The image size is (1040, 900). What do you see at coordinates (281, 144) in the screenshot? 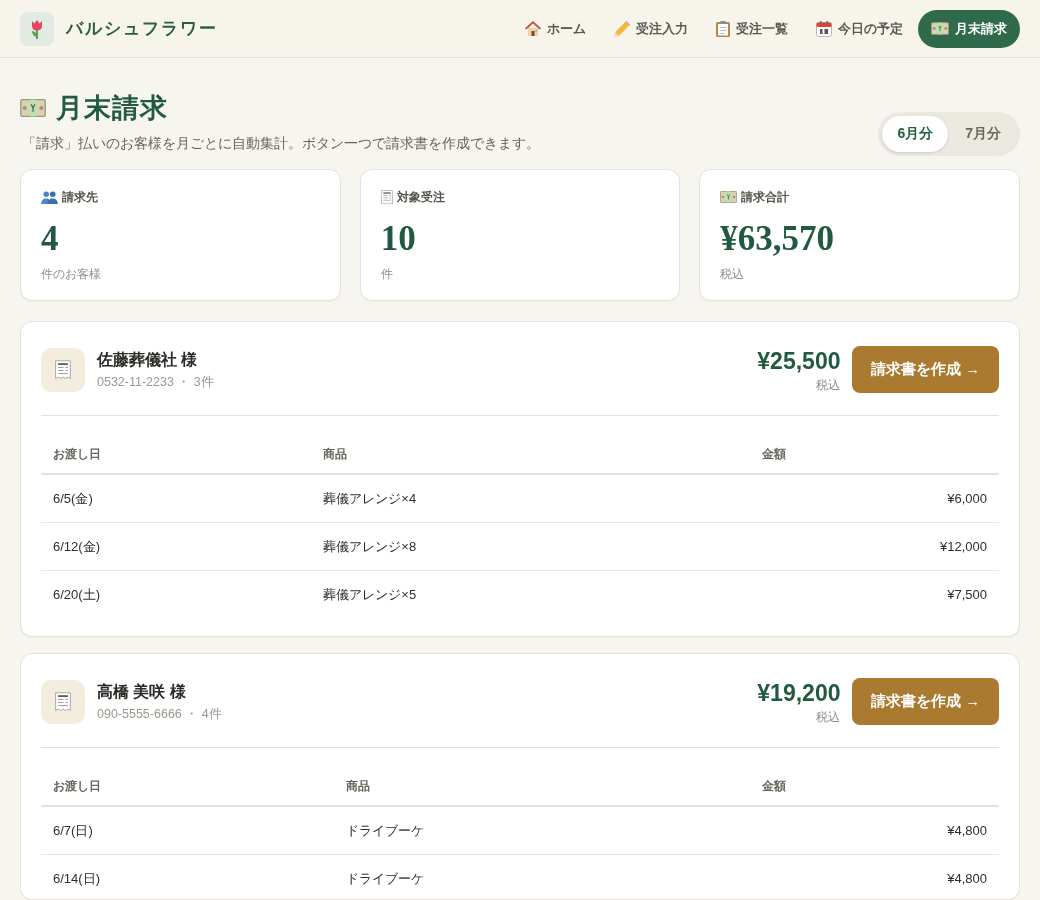
I see `page-description: 「請求」払いのお客様を月ごとに自動集計。ボタン一つで請求書を作成できます。` at bounding box center [281, 144].